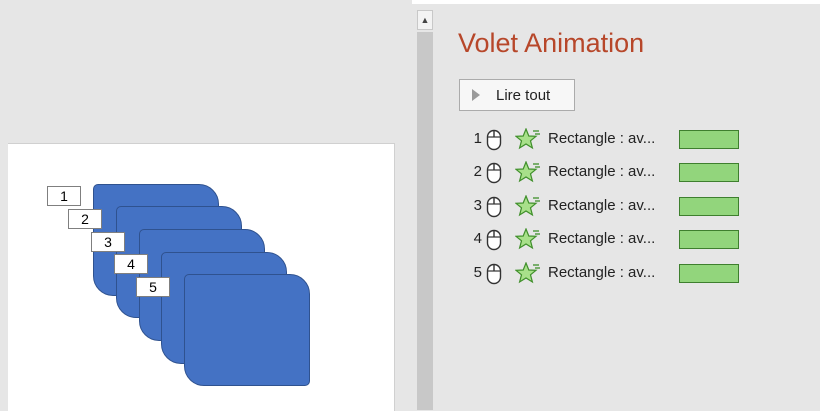  Describe the element at coordinates (85, 219) in the screenshot. I see `animation-order-tag: 2` at that location.